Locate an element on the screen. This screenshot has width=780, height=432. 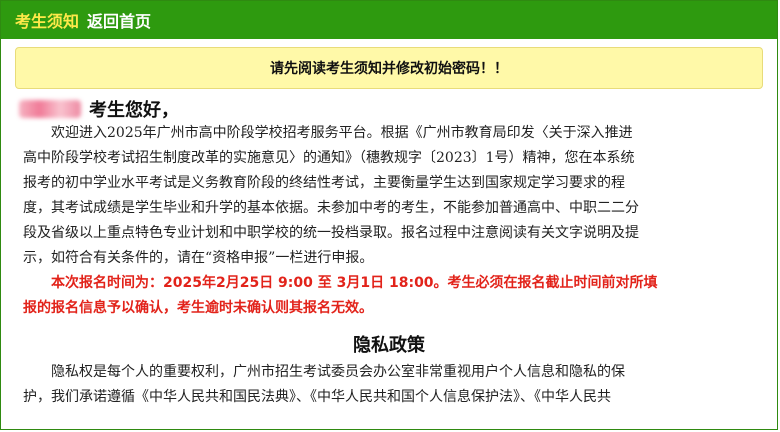
redacted-name is located at coordinates (50, 109).